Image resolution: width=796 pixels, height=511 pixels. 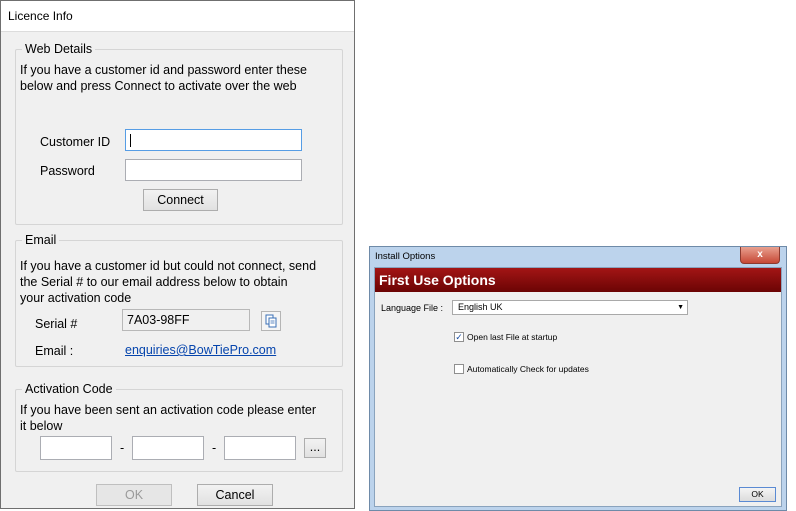 I want to click on open-last-file-label: Open last File at startup, so click(x=512, y=337).